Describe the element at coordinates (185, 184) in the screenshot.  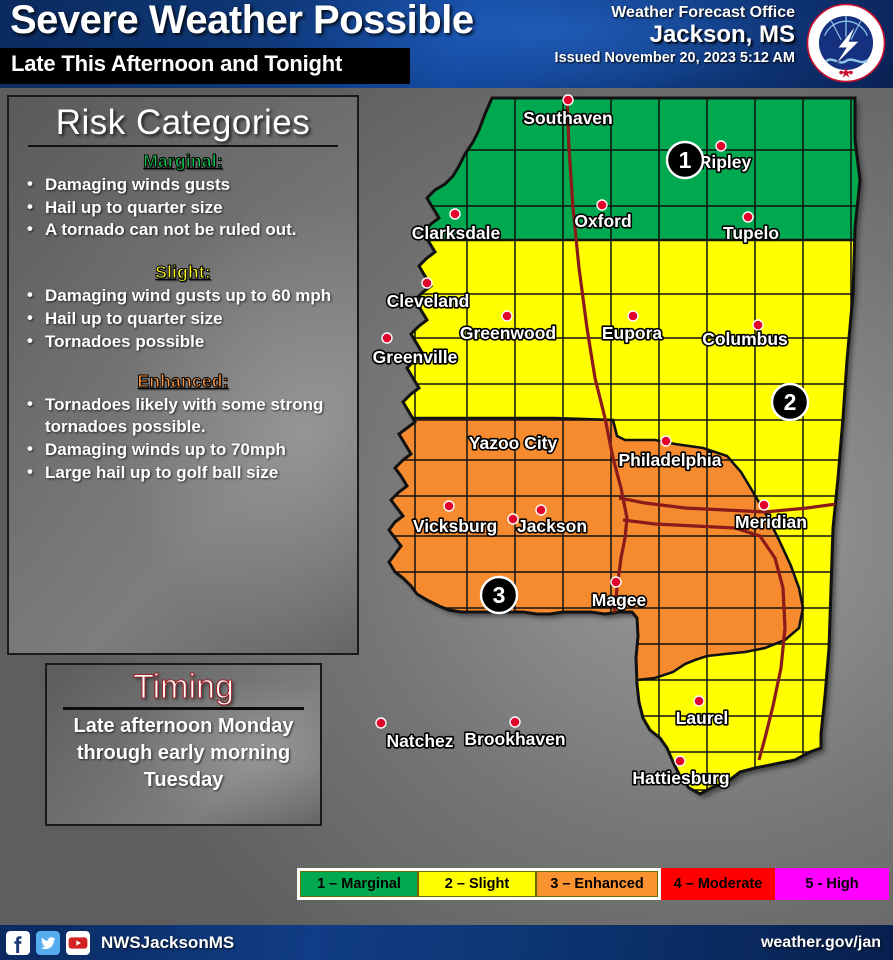
I see `list-item: Damaging winds gusts` at that location.